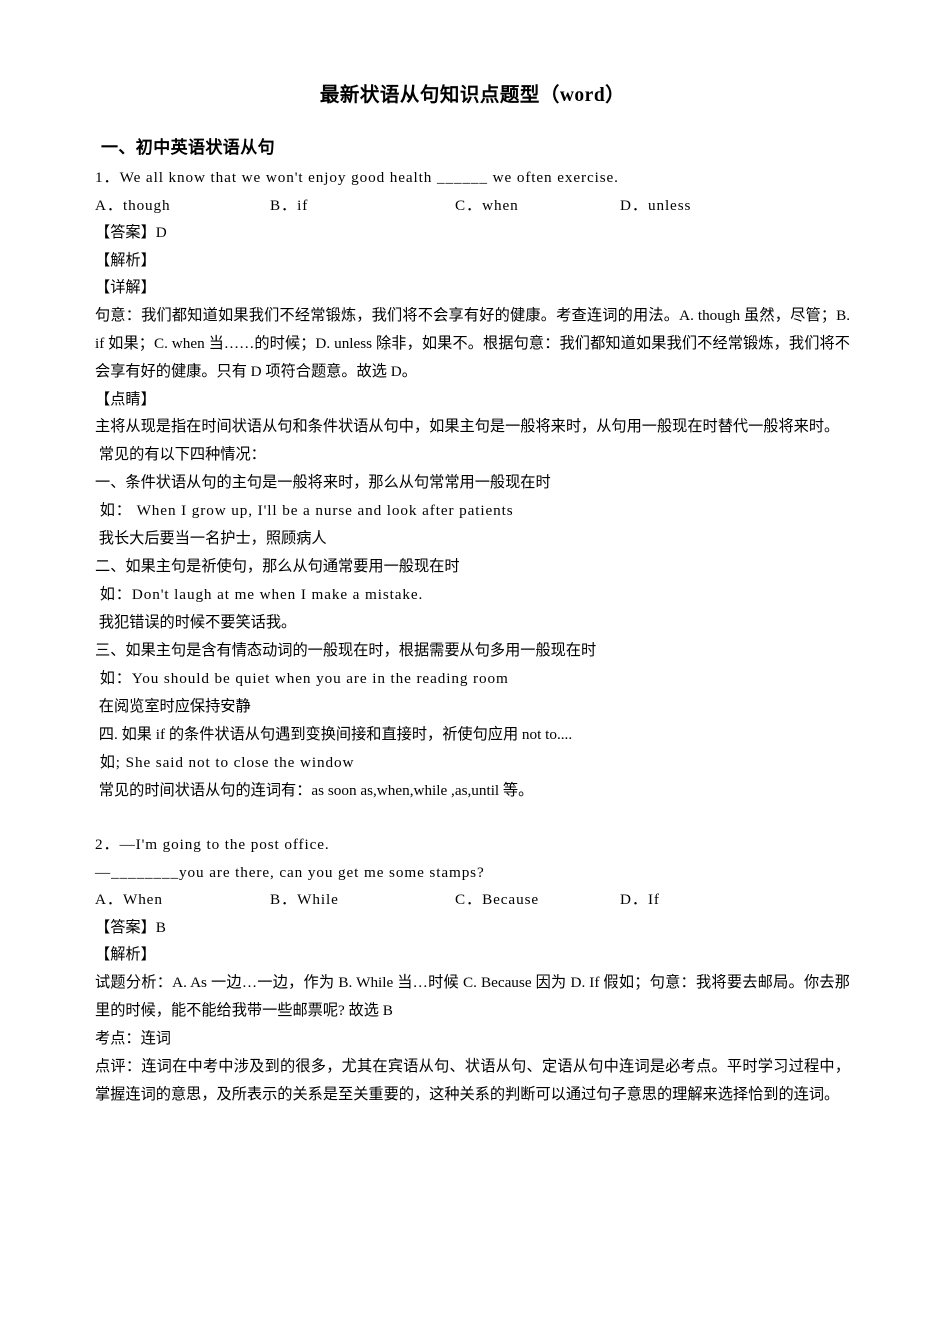 The width and height of the screenshot is (945, 1337). Describe the element at coordinates (182, 900) in the screenshot. I see `question-2-option-a: A．When` at that location.